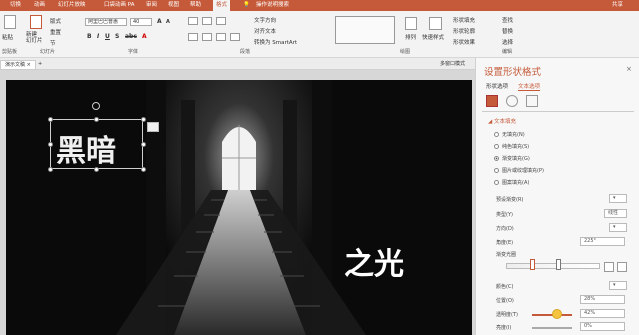  I want to click on arrange-icon, so click(411, 23).